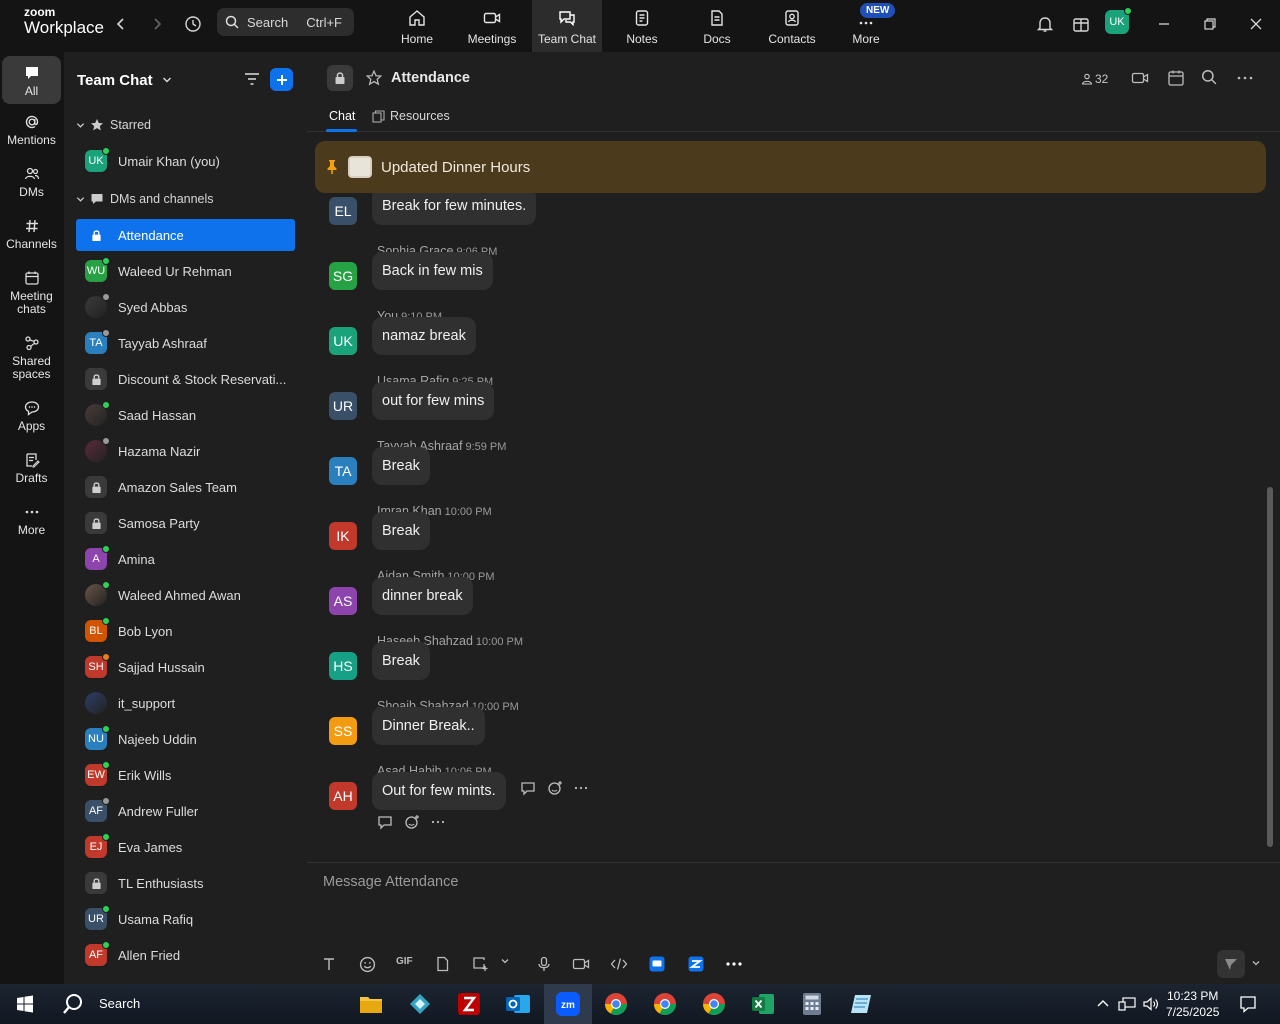  What do you see at coordinates (185, 415) in the screenshot?
I see `sidebar-item: Saad Hassan` at bounding box center [185, 415].